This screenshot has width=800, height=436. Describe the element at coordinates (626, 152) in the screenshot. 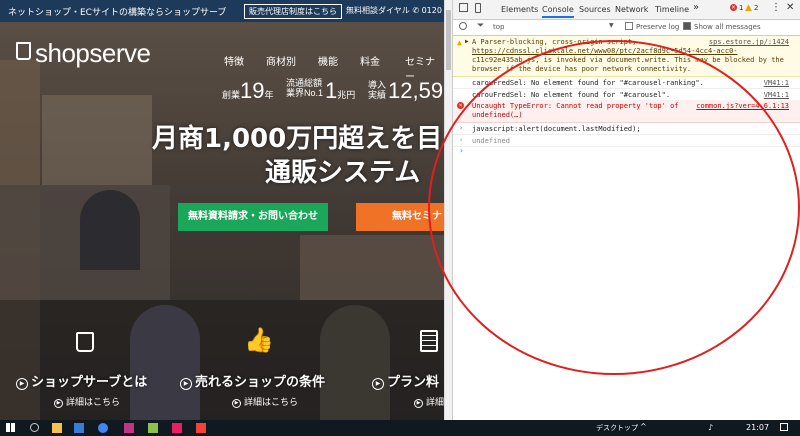

I see `console-prompt: ›` at that location.